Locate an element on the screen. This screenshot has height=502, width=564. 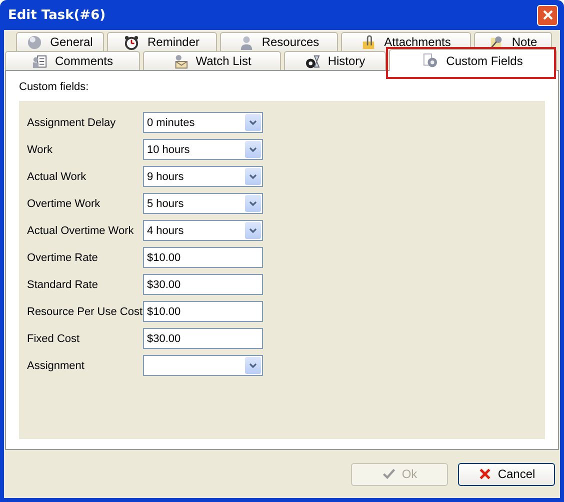
tab: Comments is located at coordinates (72, 60).